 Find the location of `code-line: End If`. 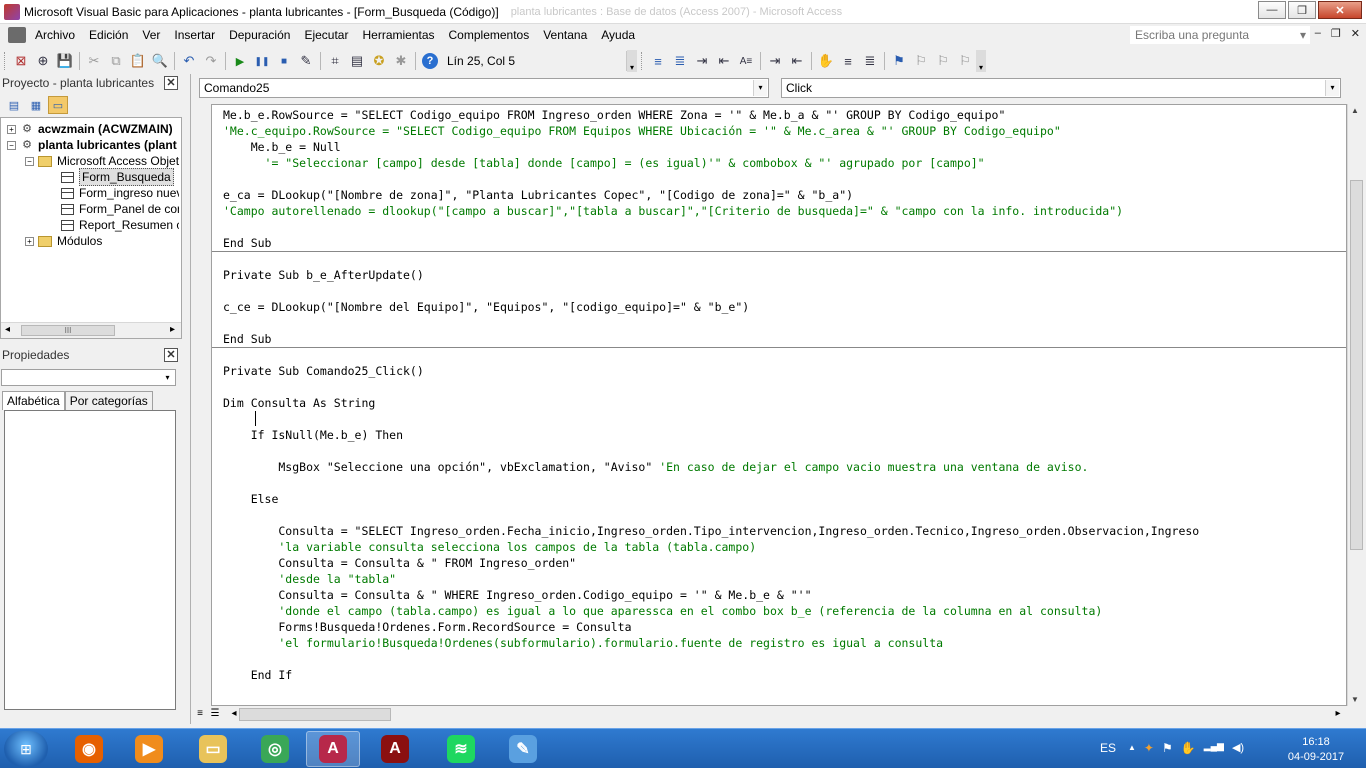

code-line: End If is located at coordinates (258, 675).